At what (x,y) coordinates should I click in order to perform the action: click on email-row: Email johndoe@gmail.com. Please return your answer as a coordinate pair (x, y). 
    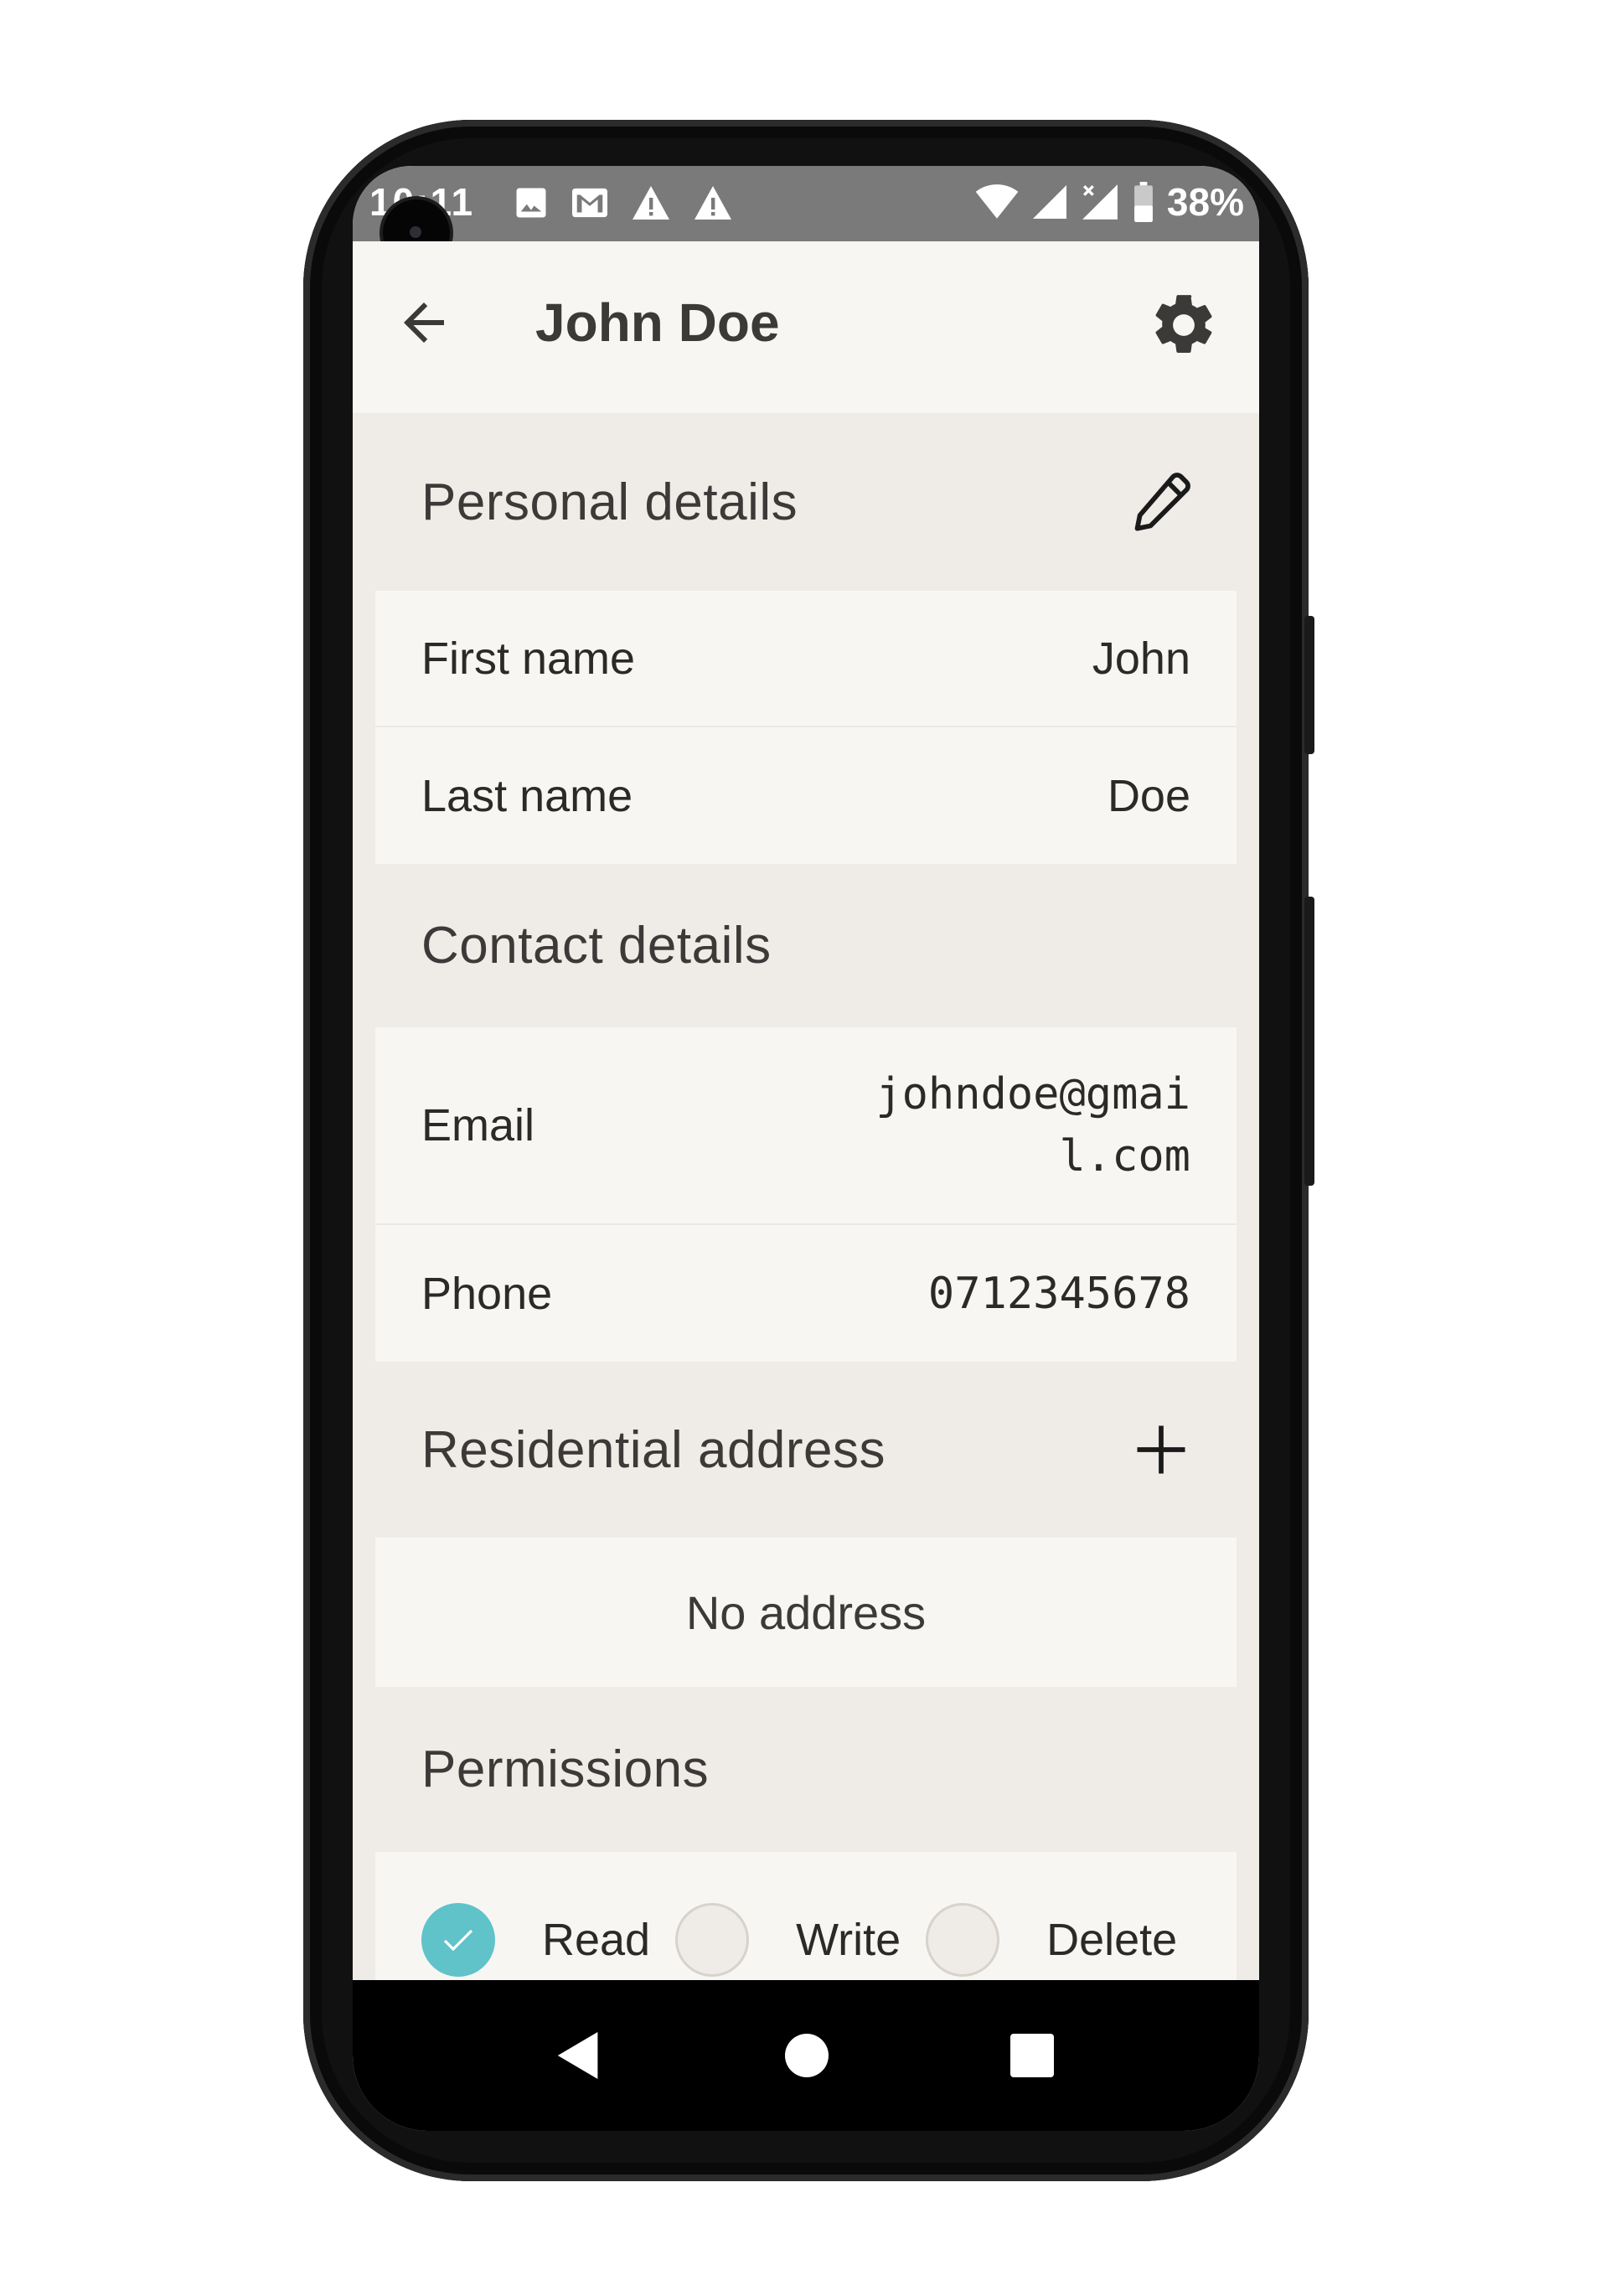
    Looking at the image, I should click on (806, 1126).